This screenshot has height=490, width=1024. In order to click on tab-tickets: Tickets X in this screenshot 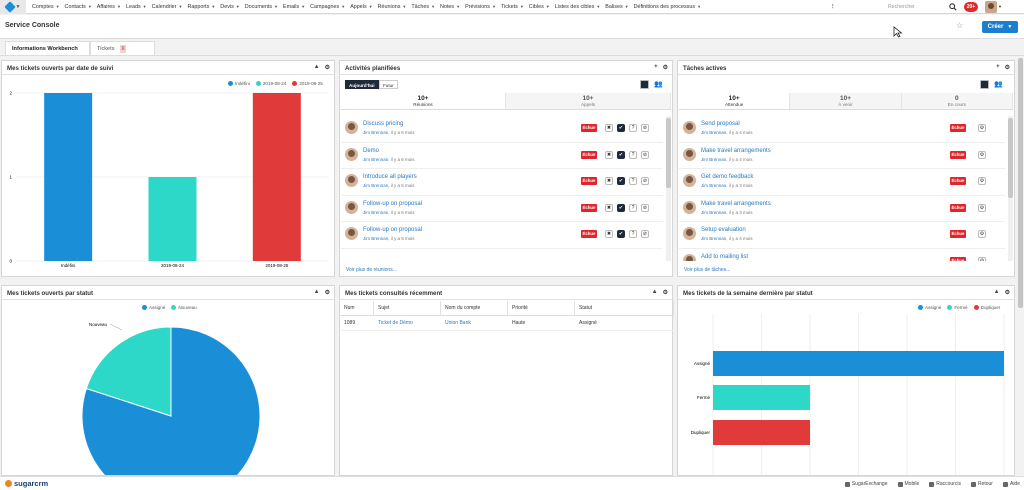, I will do `click(122, 48)`.